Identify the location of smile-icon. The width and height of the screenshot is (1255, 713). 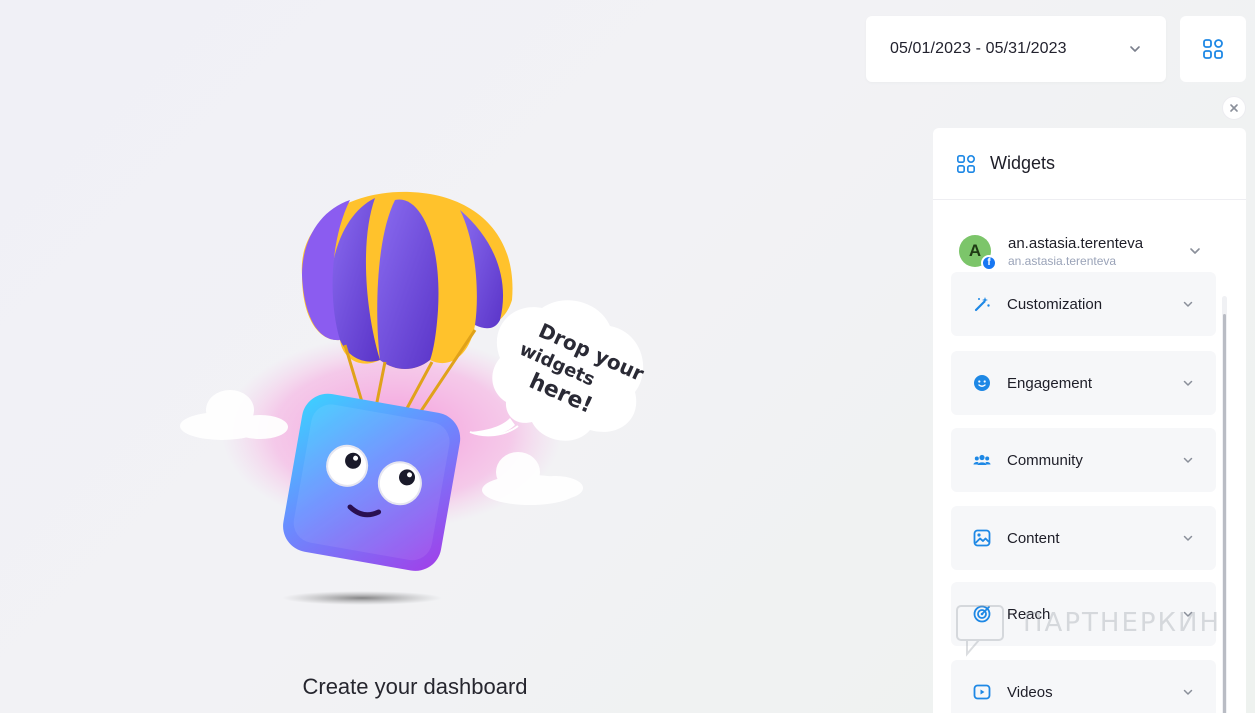
(982, 383).